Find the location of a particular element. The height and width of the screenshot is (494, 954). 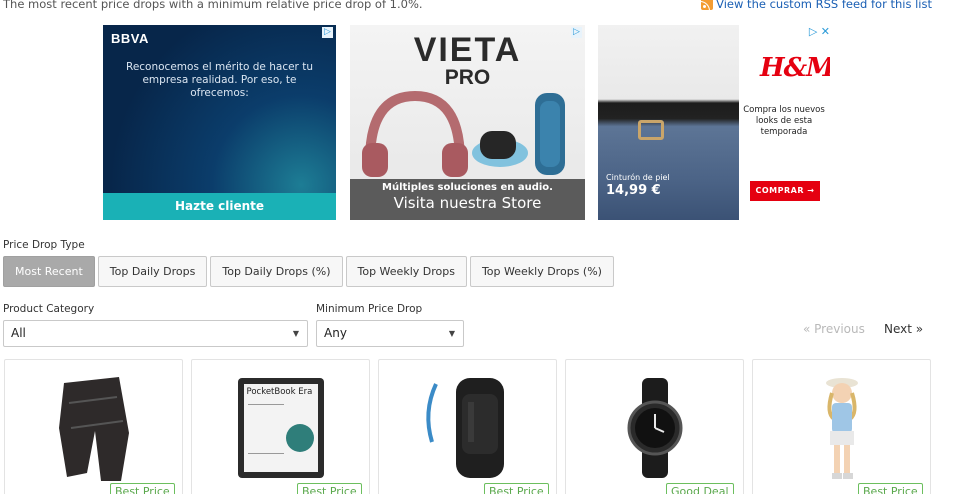

product-card: PocketBook Era Best Price is located at coordinates (280, 426).